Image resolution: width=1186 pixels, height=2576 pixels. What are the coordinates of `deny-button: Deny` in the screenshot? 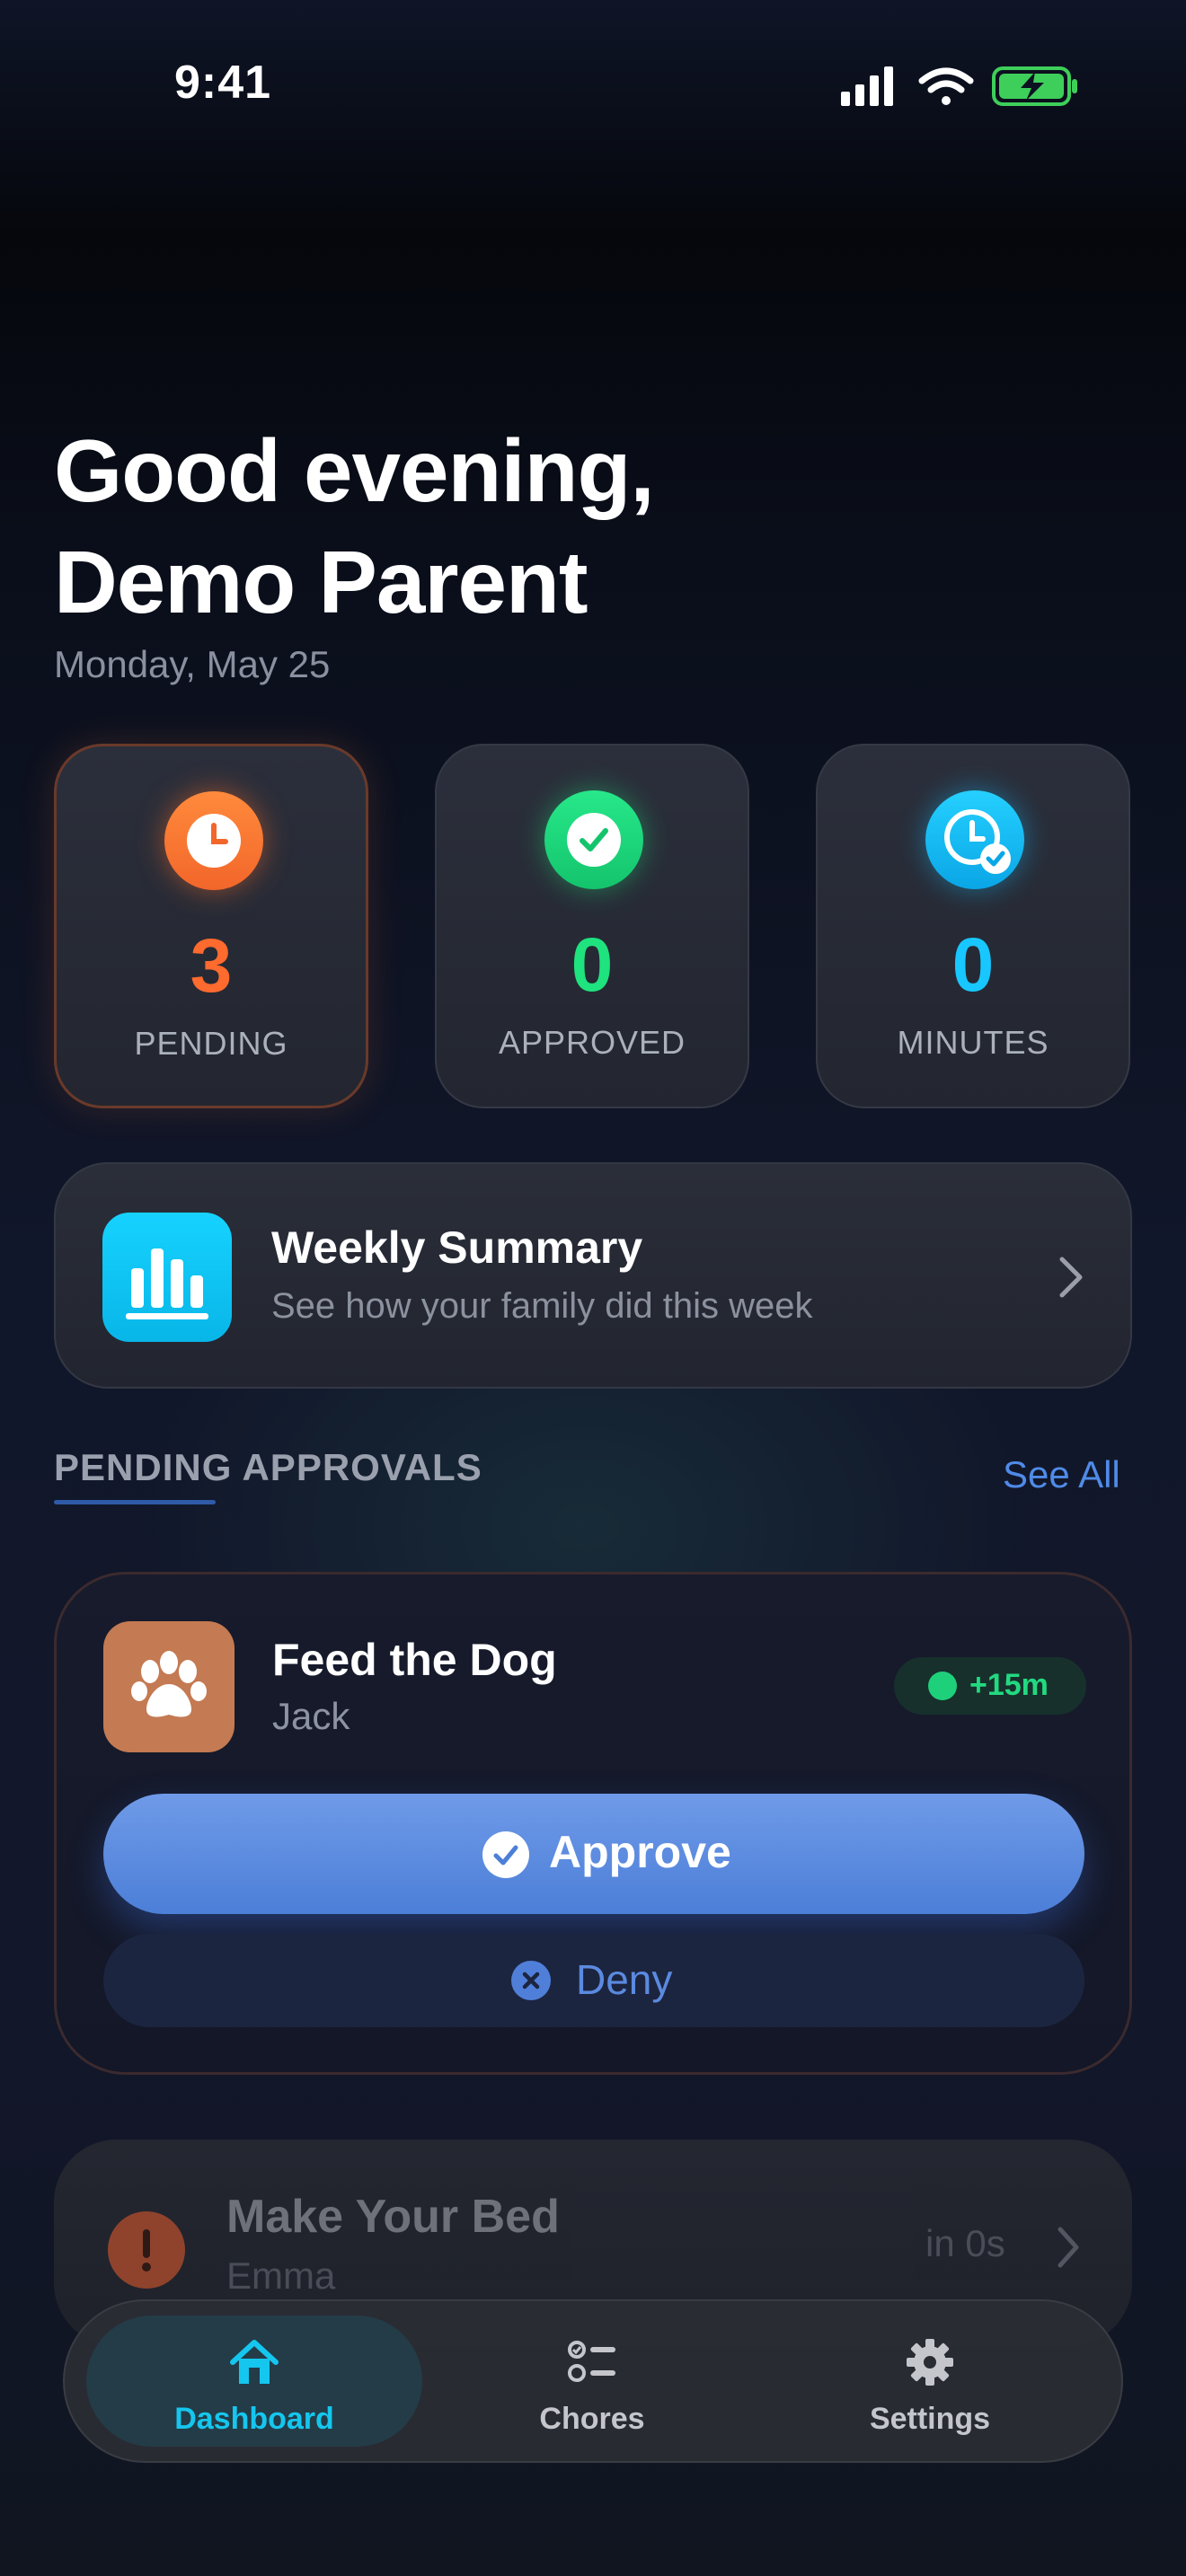 It's located at (593, 1980).